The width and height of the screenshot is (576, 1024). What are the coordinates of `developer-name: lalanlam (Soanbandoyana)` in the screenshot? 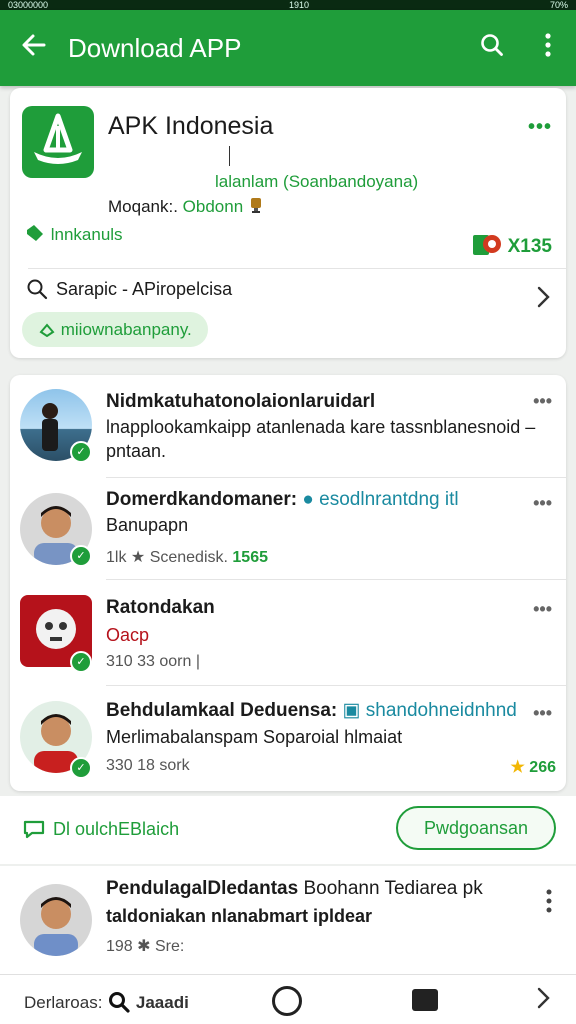 It's located at (316, 182).